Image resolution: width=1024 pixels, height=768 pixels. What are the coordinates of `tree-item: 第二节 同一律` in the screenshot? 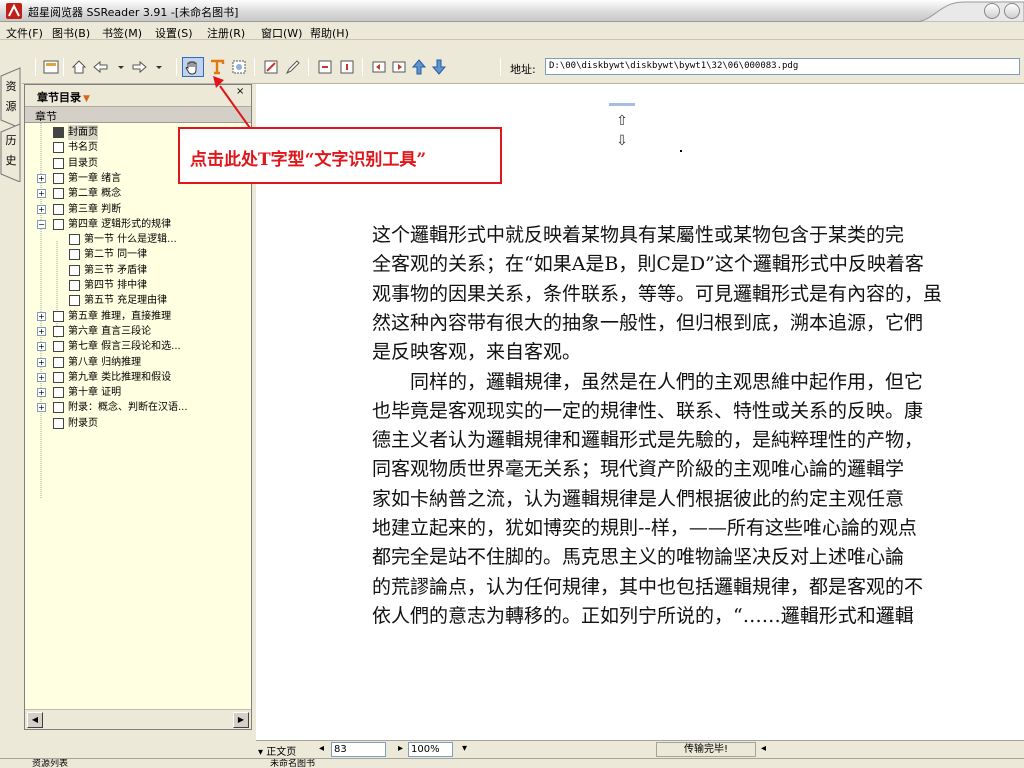 It's located at (143, 254).